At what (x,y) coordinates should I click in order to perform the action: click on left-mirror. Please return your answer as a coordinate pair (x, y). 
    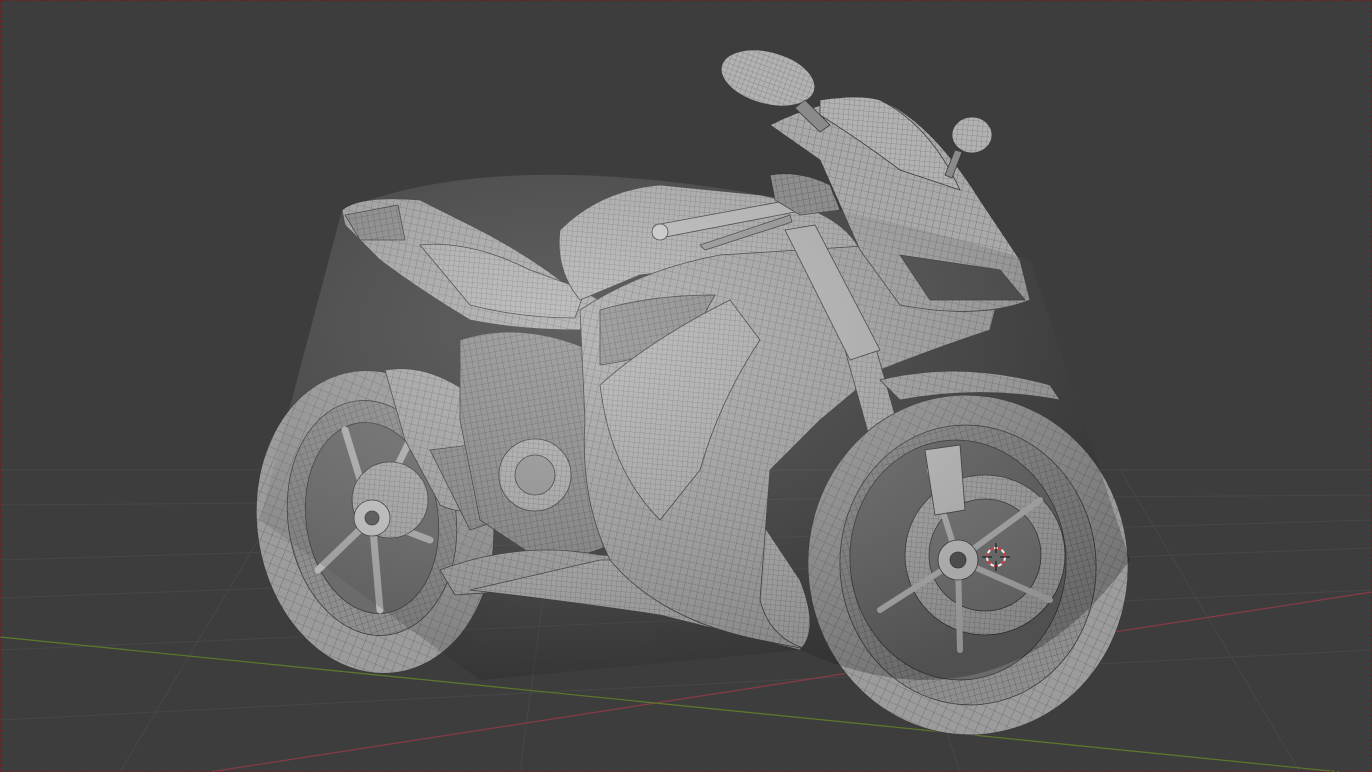
    Looking at the image, I should click on (773, 86).